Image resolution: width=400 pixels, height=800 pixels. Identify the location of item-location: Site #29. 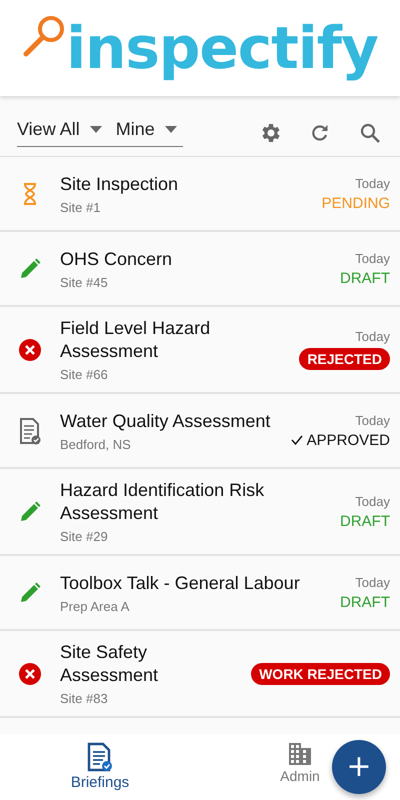
(84, 536).